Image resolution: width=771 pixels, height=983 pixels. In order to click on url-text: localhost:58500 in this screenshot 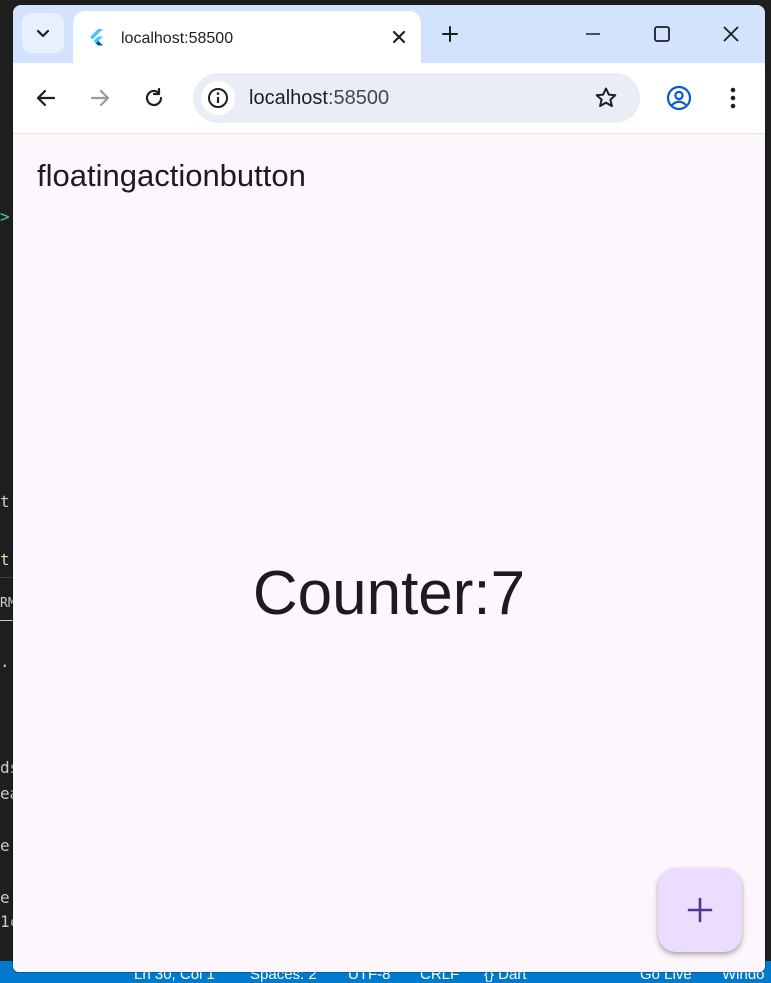, I will do `click(319, 98)`.